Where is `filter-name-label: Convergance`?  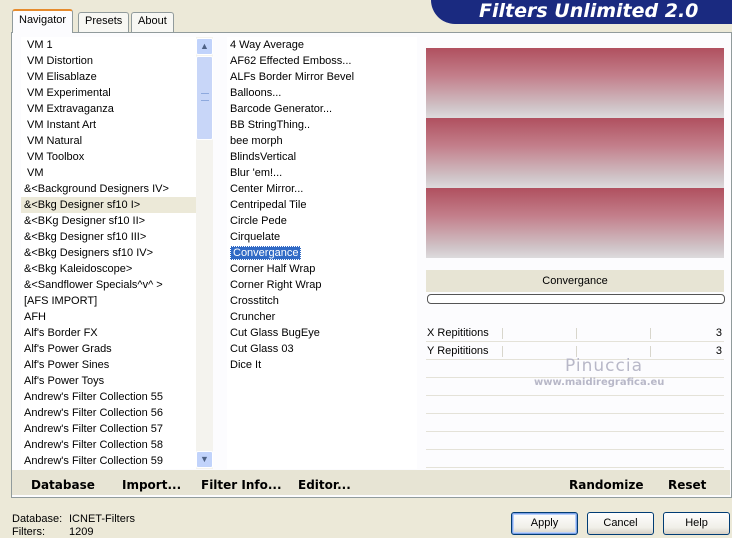
filter-name-label: Convergance is located at coordinates (575, 281).